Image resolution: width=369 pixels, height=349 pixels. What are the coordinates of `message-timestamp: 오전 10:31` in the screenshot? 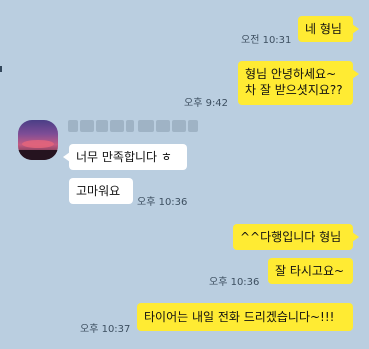 It's located at (266, 40).